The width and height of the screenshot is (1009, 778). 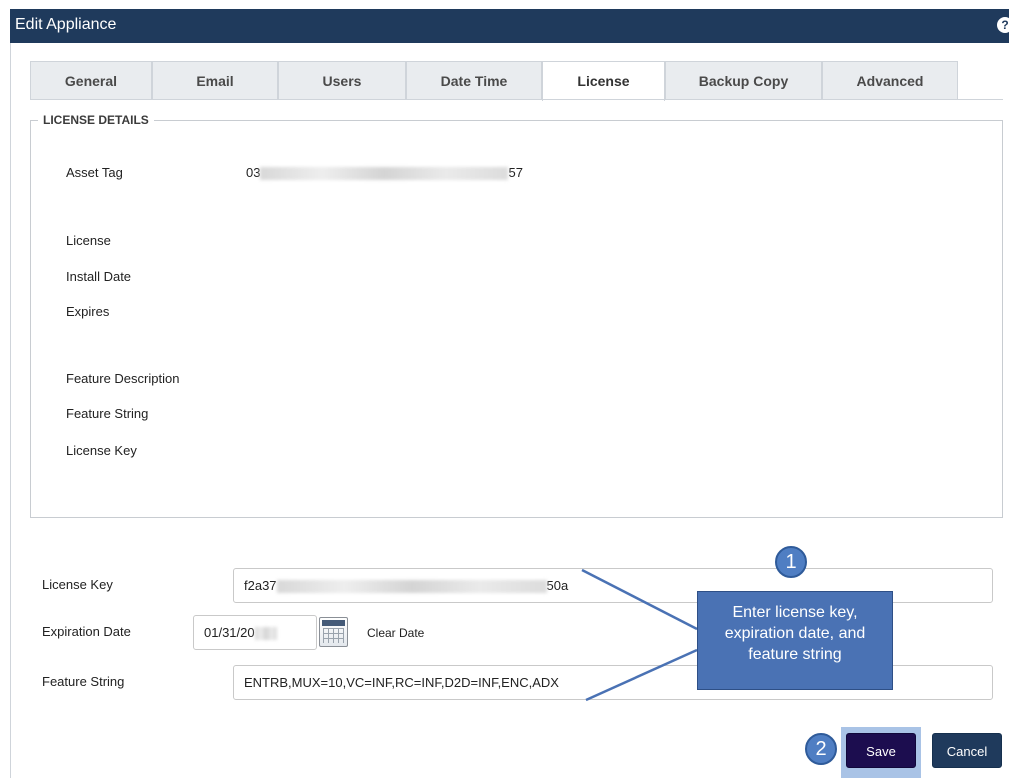 What do you see at coordinates (1003, 25) in the screenshot?
I see `help-icon: ?` at bounding box center [1003, 25].